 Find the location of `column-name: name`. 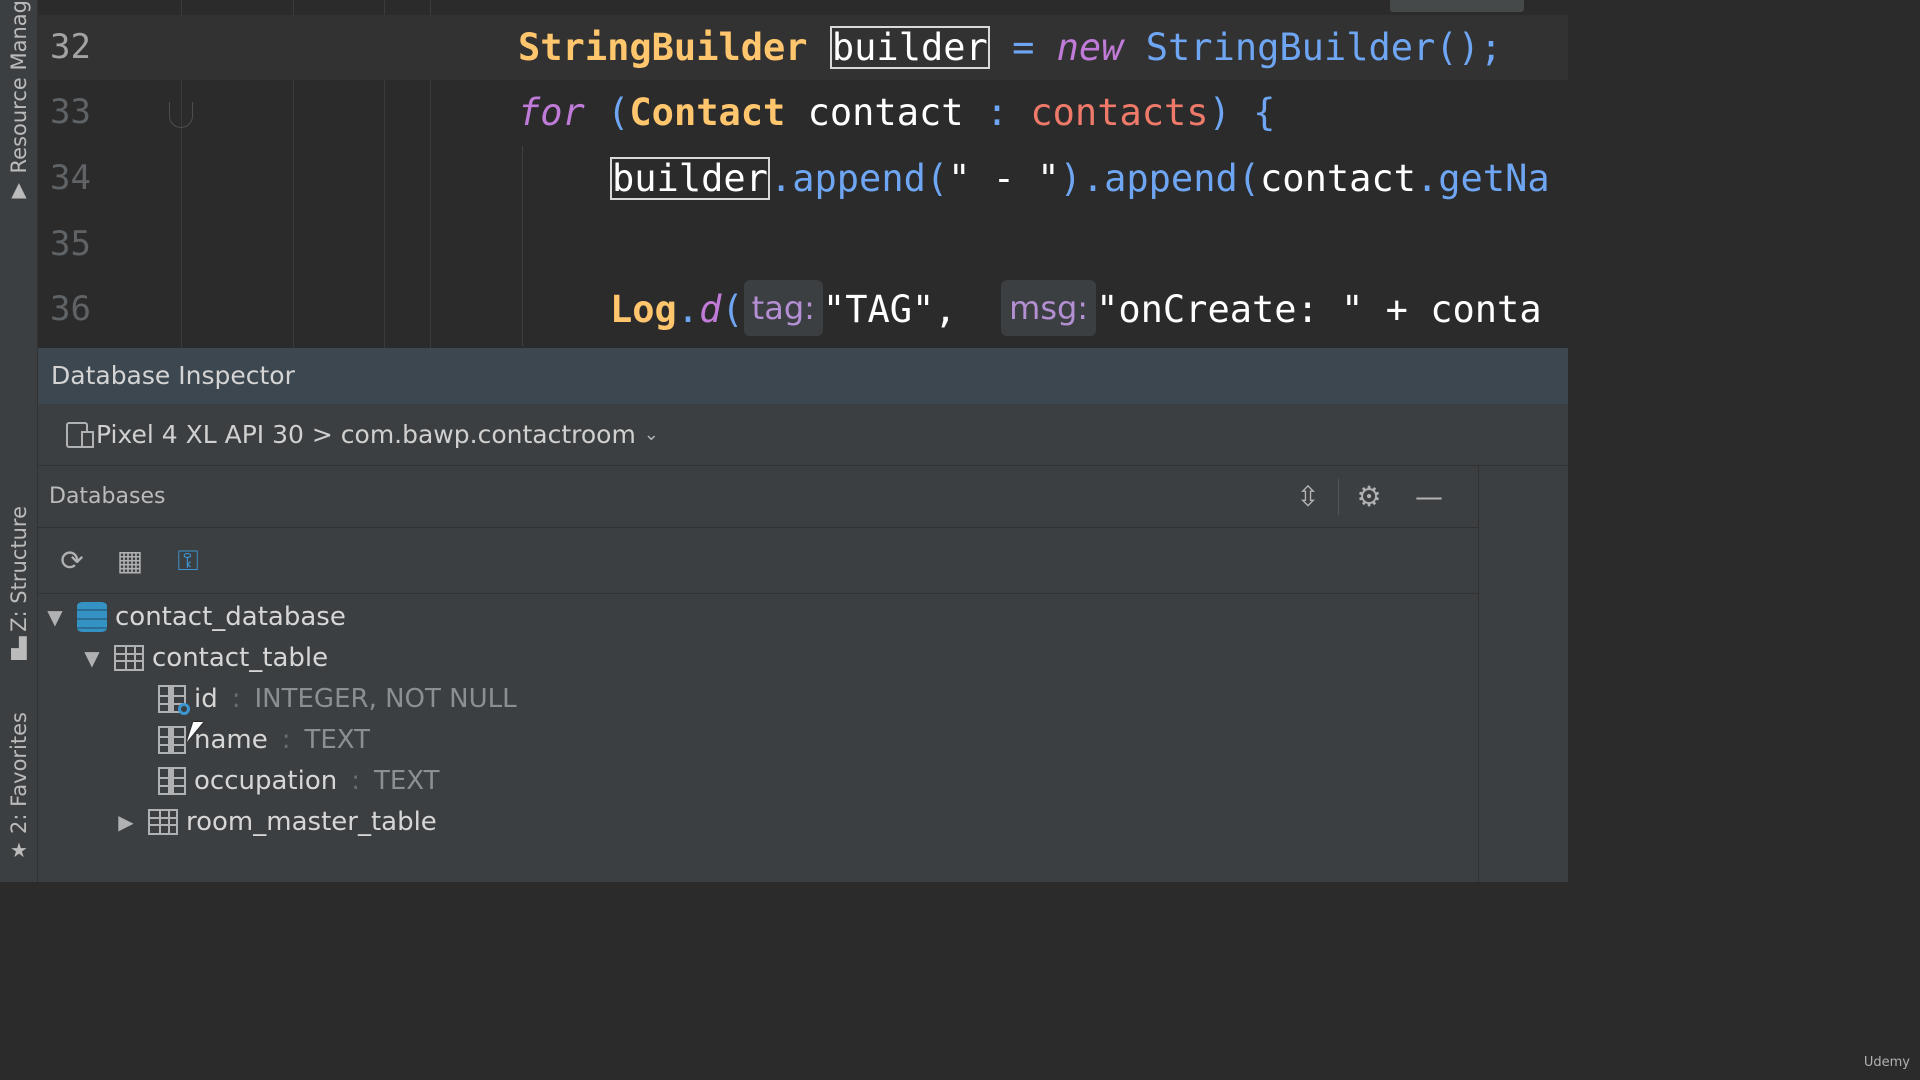

column-name: name is located at coordinates (231, 739).